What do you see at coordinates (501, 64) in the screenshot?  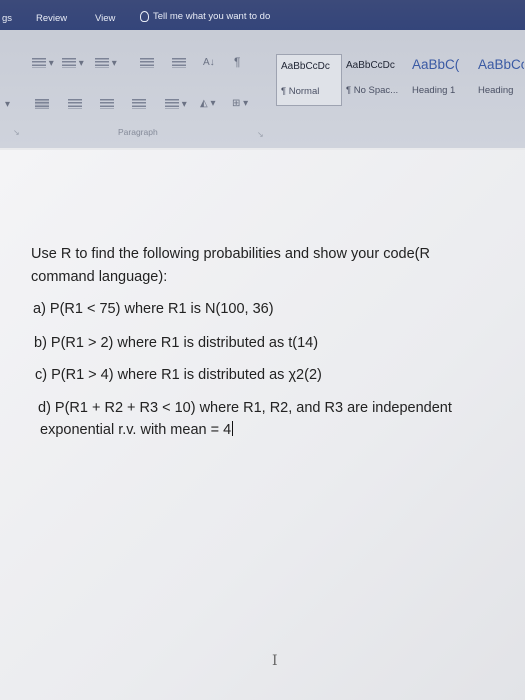 I see `style-sample: AaBbCc` at bounding box center [501, 64].